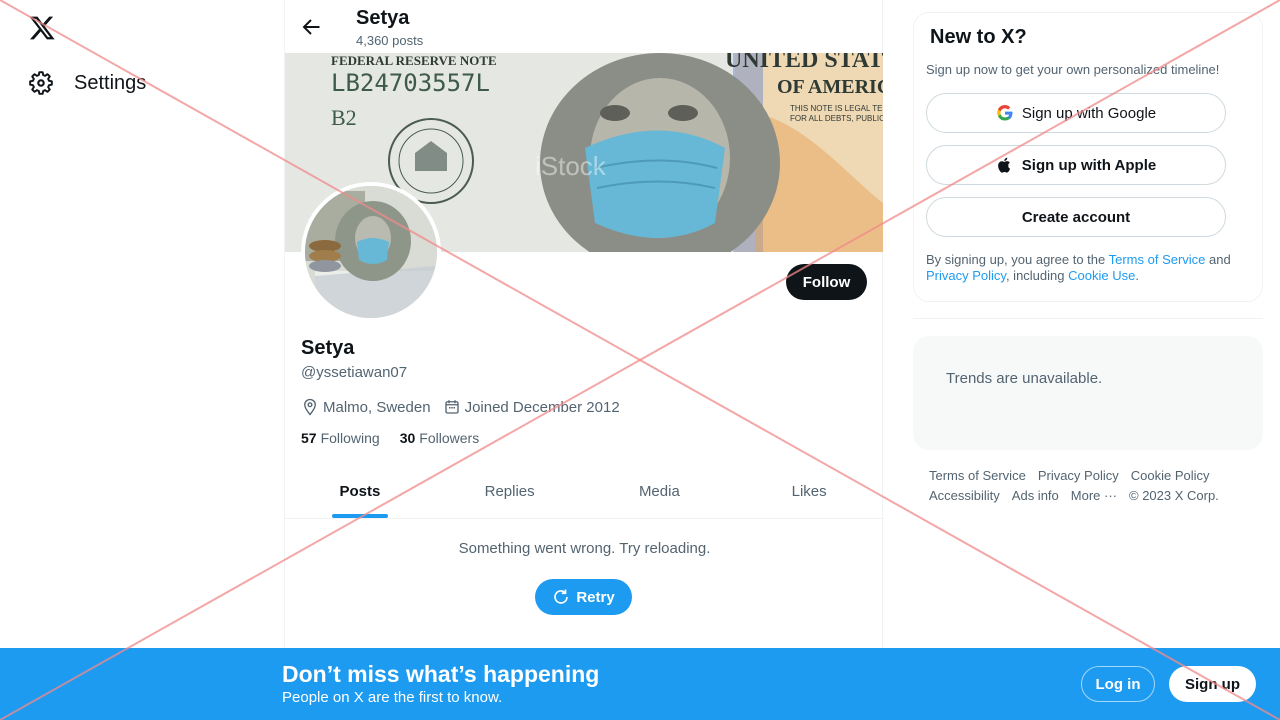 The width and height of the screenshot is (1280, 720). What do you see at coordinates (1005, 113) in the screenshot?
I see `google-icon` at bounding box center [1005, 113].